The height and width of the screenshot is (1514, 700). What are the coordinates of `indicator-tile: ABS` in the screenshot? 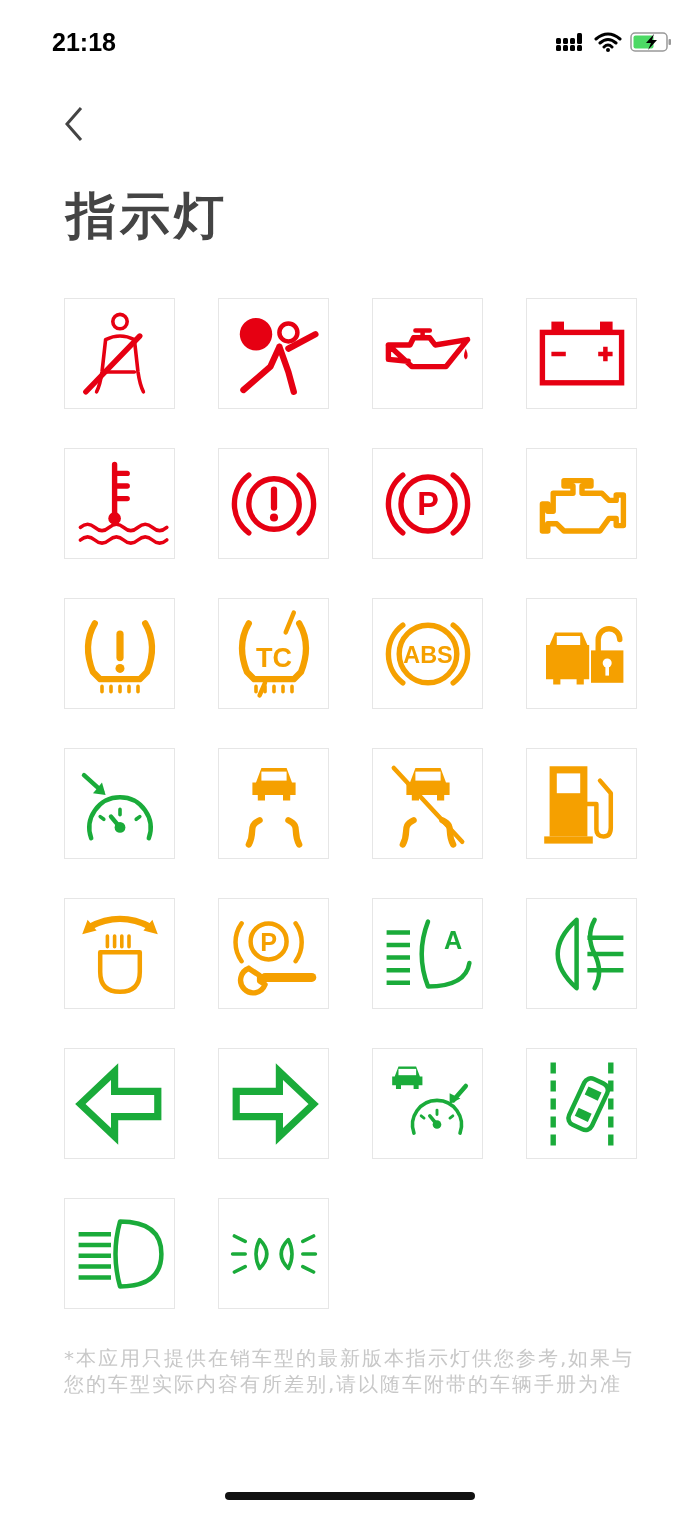 It's located at (427, 653).